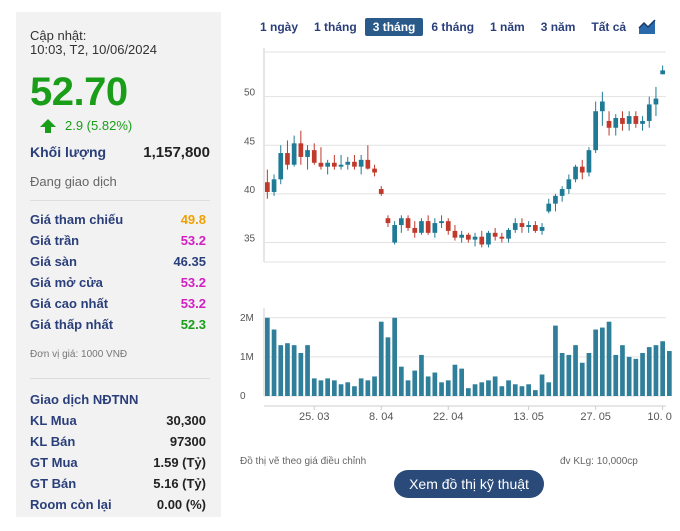  What do you see at coordinates (118, 462) in the screenshot?
I see `foreign-row: GT Mua 1.59 (Tỷ)` at bounding box center [118, 462].